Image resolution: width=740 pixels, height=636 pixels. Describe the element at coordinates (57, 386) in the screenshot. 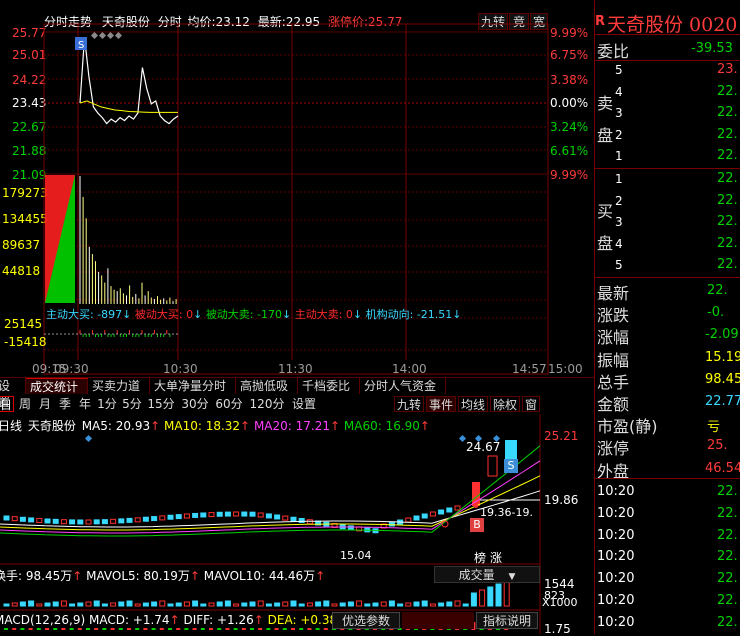

I see `tab-trade-stats: 成交统计` at that location.